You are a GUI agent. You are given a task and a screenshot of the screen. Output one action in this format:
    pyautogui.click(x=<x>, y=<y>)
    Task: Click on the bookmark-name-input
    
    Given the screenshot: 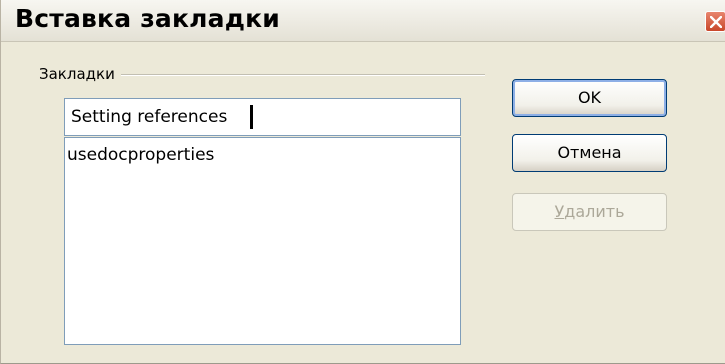 What is the action you would take?
    pyautogui.click(x=262, y=117)
    